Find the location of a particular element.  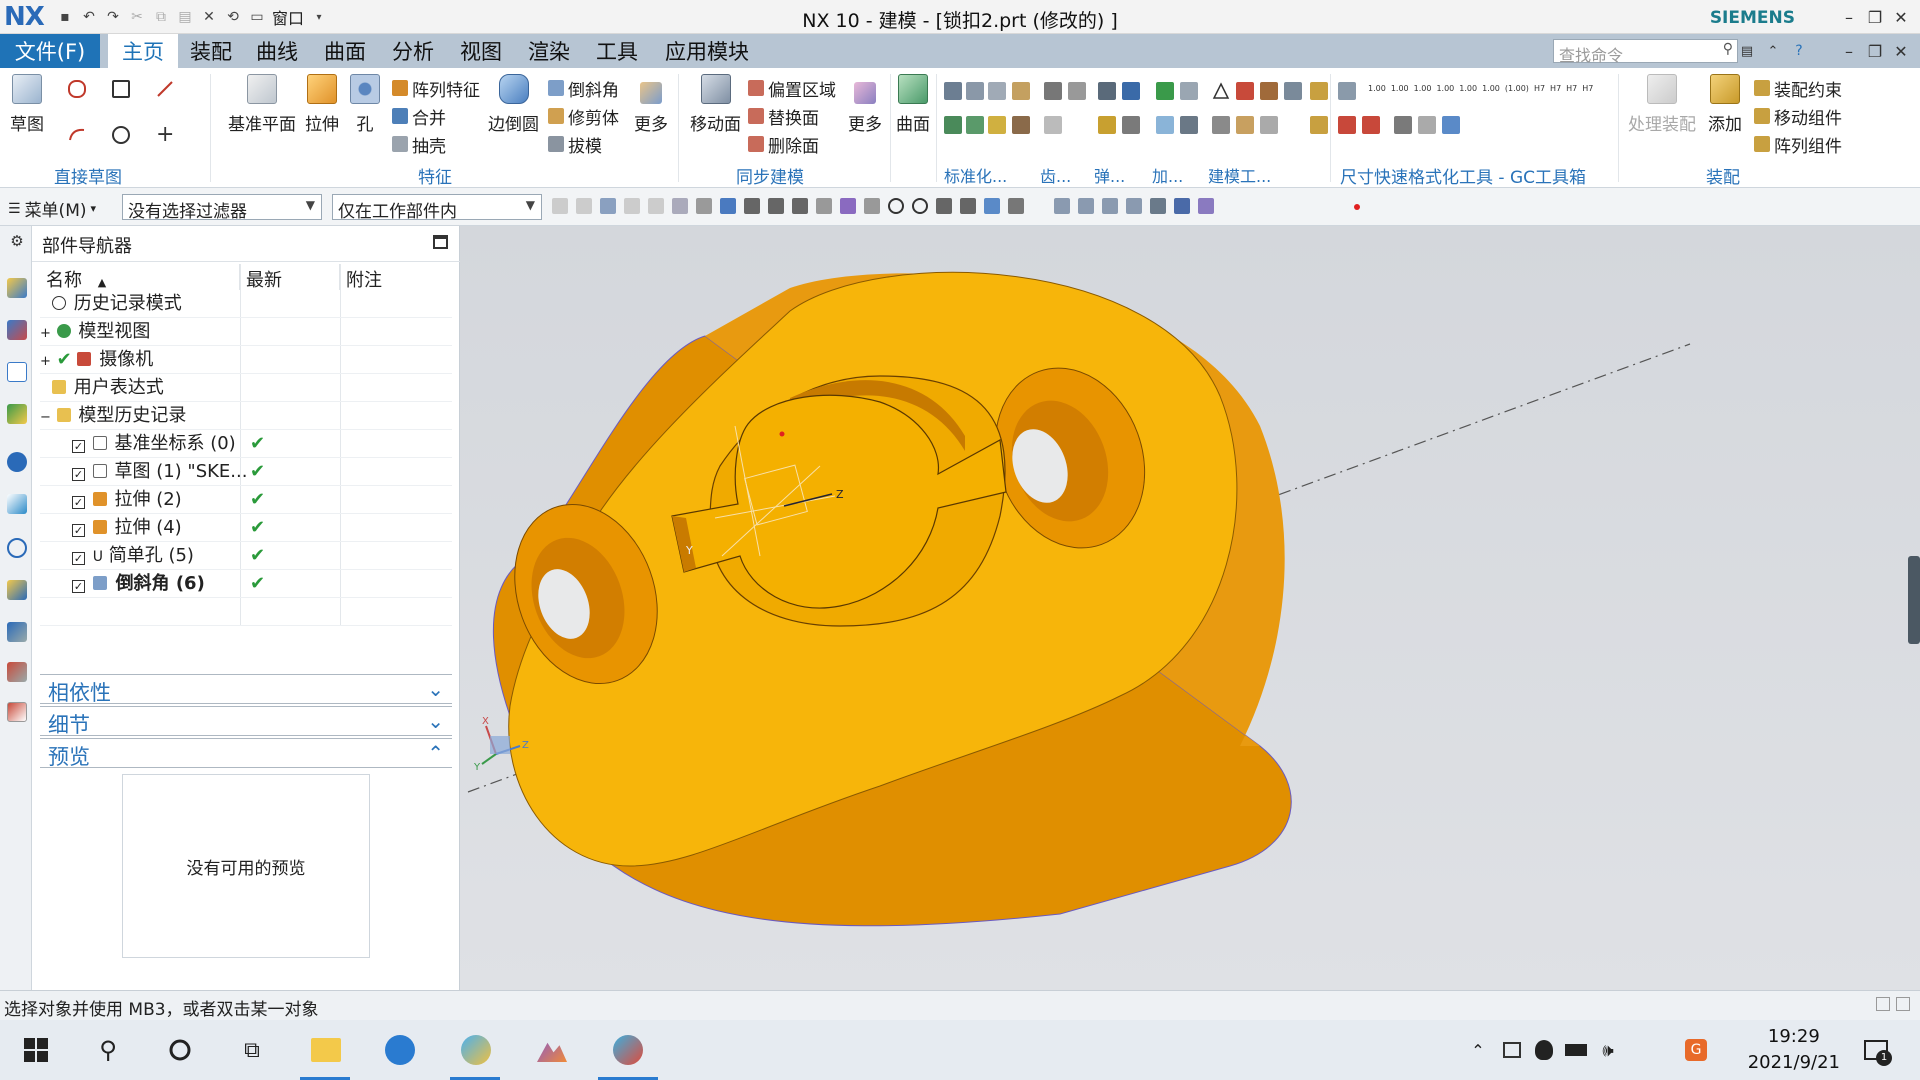

surface-button: 曲面 is located at coordinates (913, 104).